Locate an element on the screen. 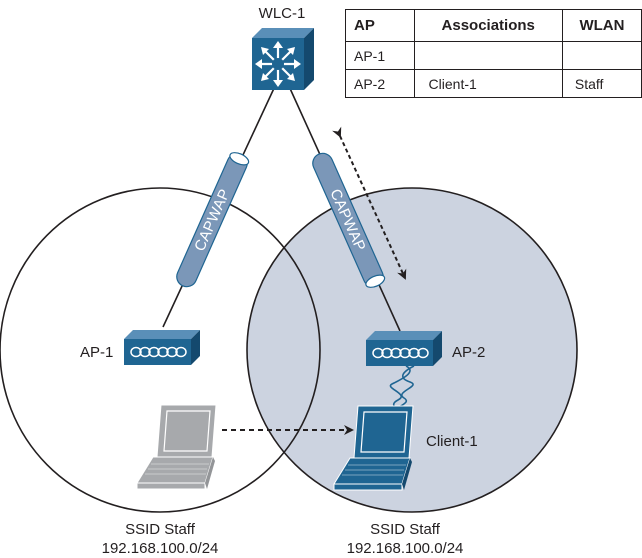 The width and height of the screenshot is (642, 558). client1-label: Client-1 is located at coordinates (452, 441).